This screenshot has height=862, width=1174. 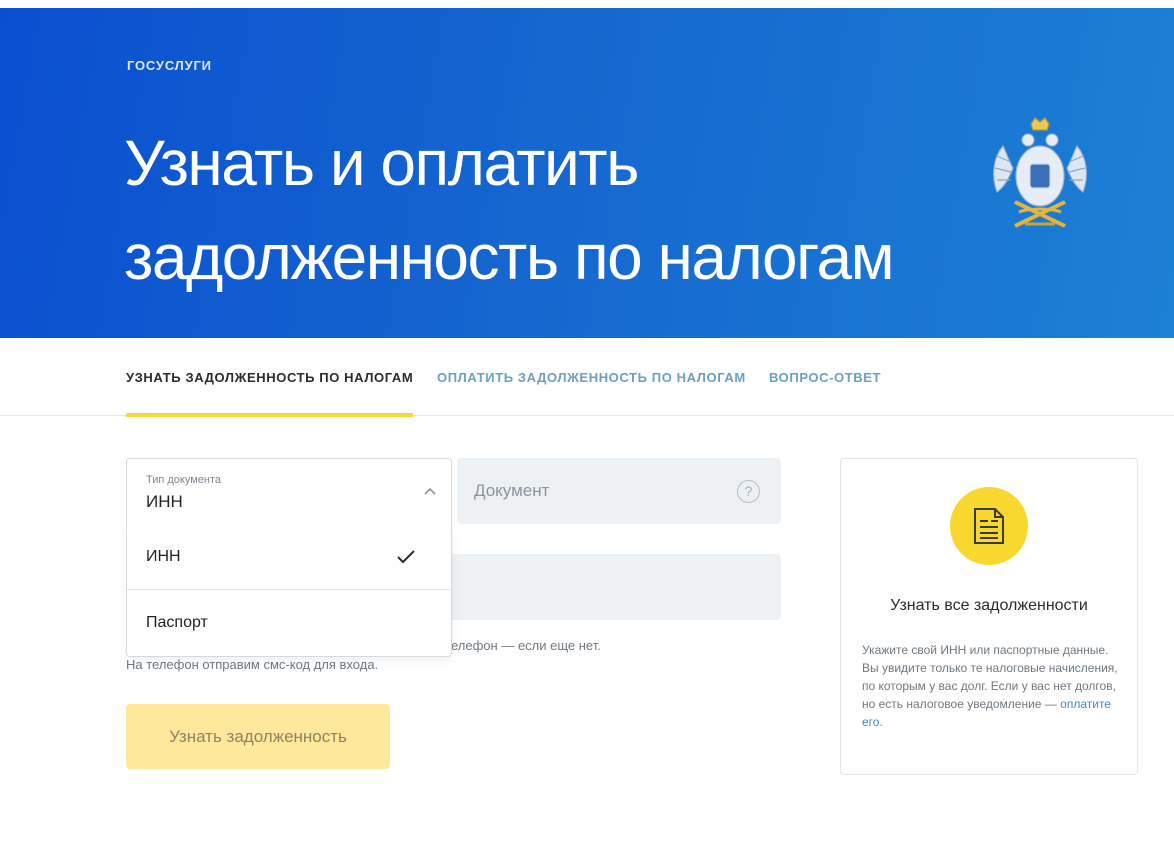 I want to click on info-card-badge, so click(x=989, y=526).